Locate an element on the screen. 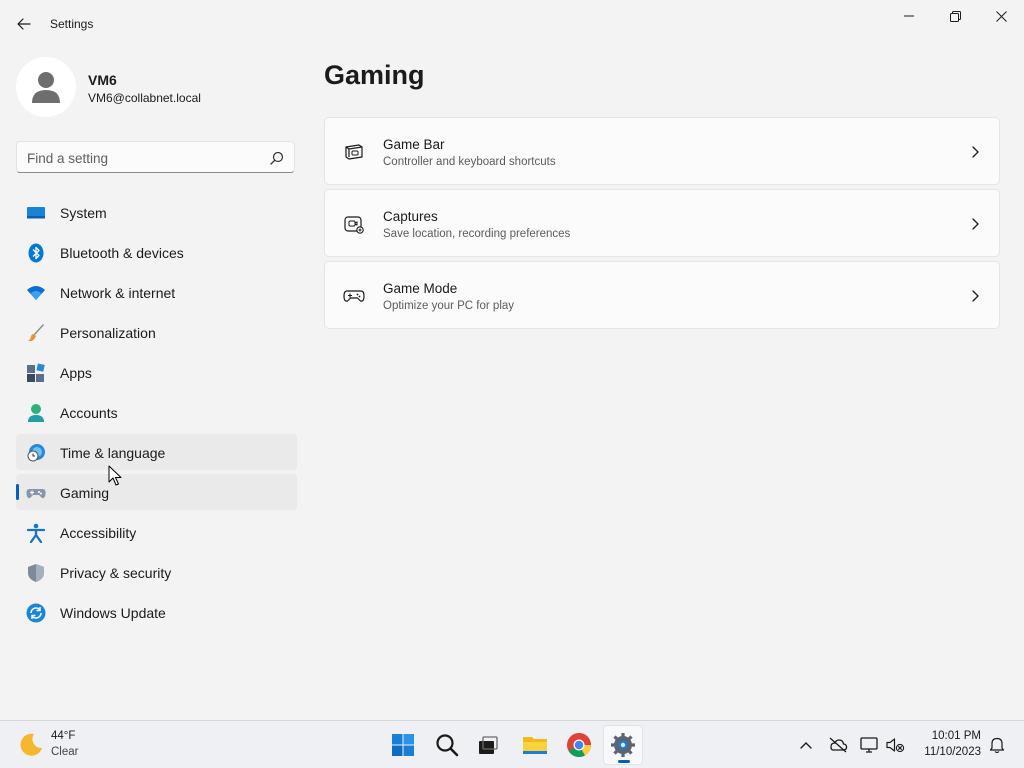  sidebar-item-accessibility: Accessibility is located at coordinates (156, 532).